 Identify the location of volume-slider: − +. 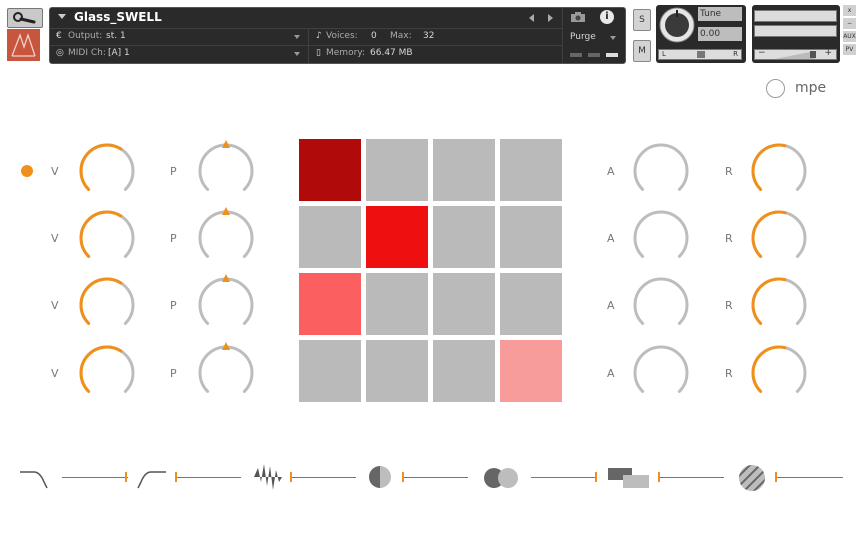
(795, 54).